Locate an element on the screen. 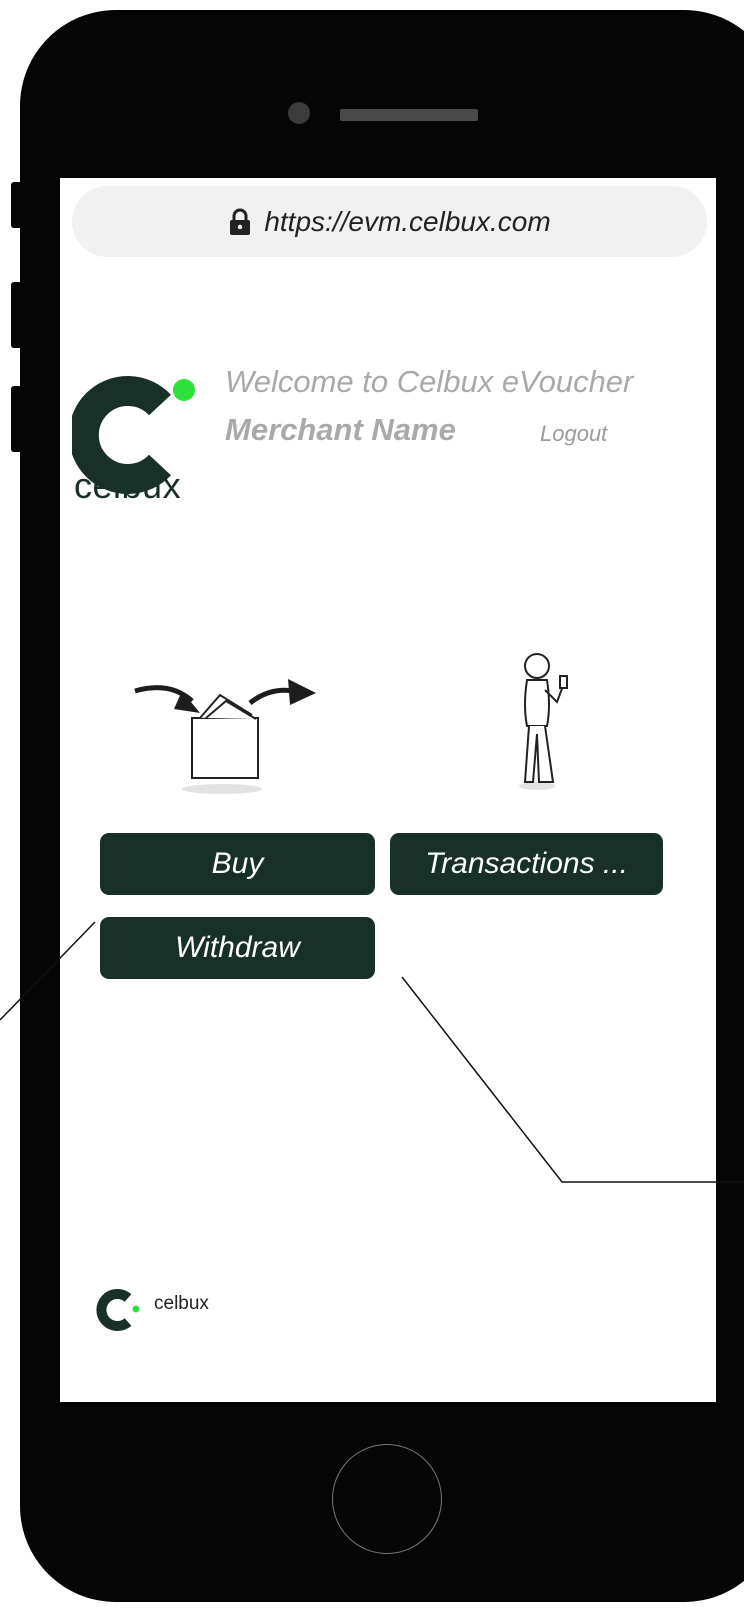 The width and height of the screenshot is (744, 1612). person-phone-illustration is located at coordinates (543, 721).